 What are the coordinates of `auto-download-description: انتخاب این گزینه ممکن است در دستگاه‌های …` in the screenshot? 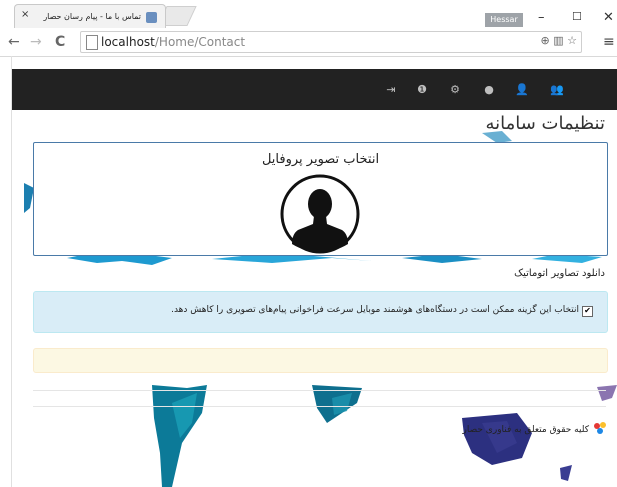 It's located at (375, 310).